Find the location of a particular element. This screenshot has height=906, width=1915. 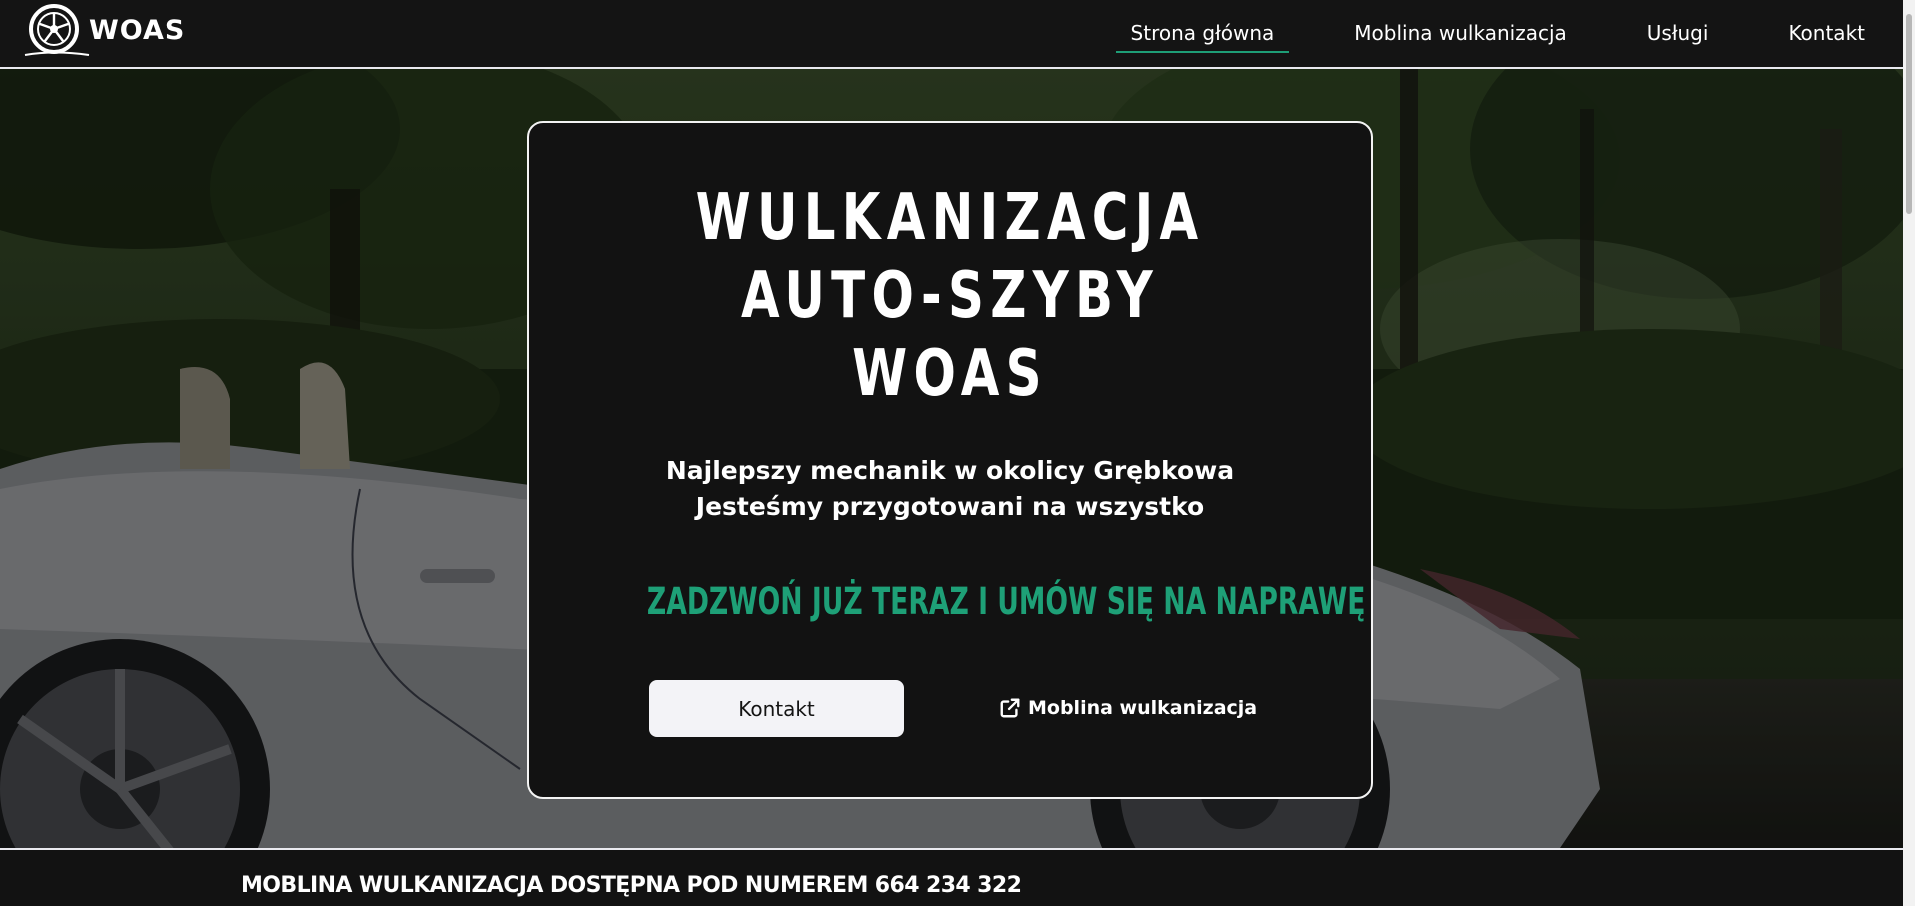

hero-title-line: WOAS is located at coordinates (950, 374).